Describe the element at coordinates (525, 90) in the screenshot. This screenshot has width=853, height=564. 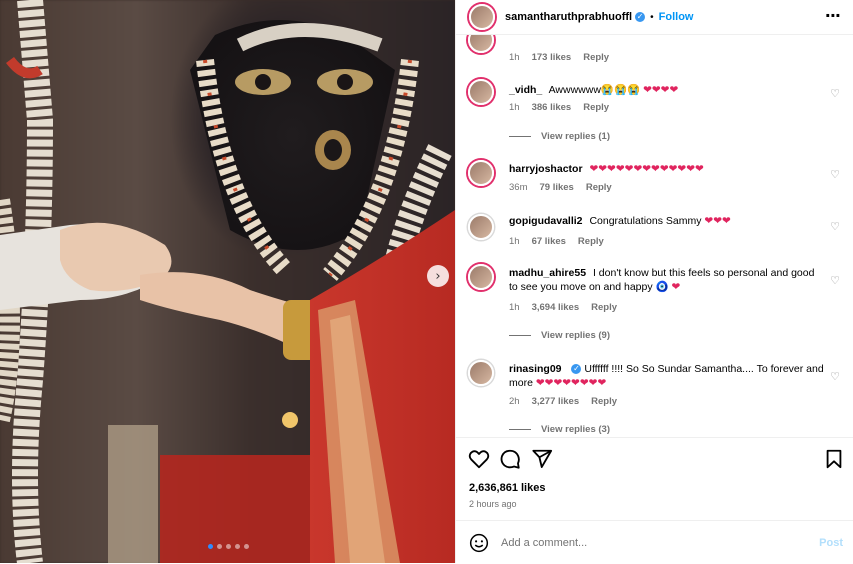
I see `commenter-username: _vidh_` at that location.